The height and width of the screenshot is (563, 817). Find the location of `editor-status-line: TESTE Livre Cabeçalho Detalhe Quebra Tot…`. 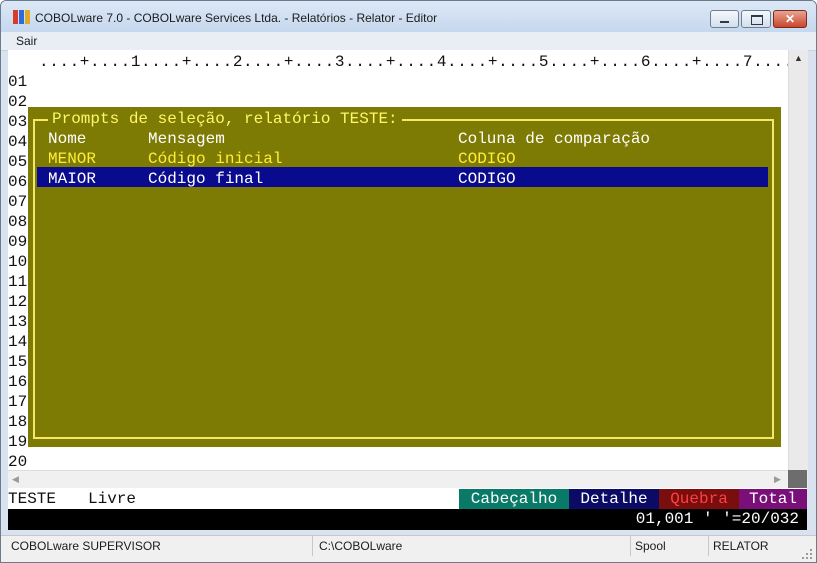

editor-status-line: TESTE Livre Cabeçalho Detalhe Quebra Tot… is located at coordinates (407, 498).